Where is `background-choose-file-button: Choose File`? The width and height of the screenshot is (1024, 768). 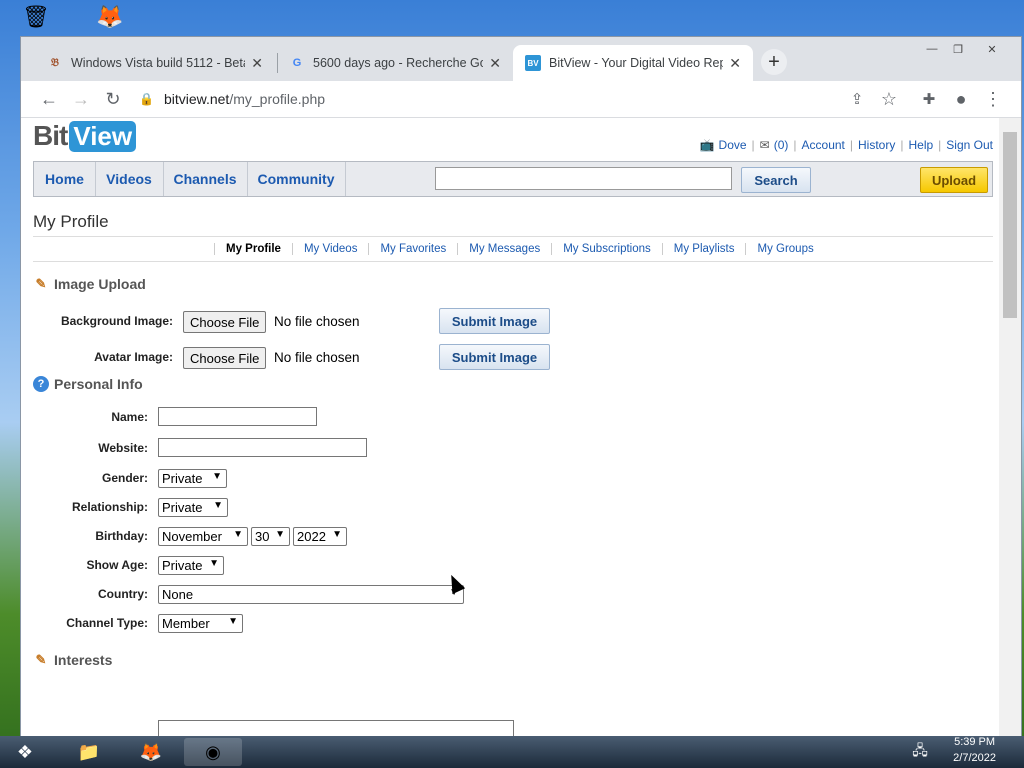
background-choose-file-button: Choose File is located at coordinates (225, 322).